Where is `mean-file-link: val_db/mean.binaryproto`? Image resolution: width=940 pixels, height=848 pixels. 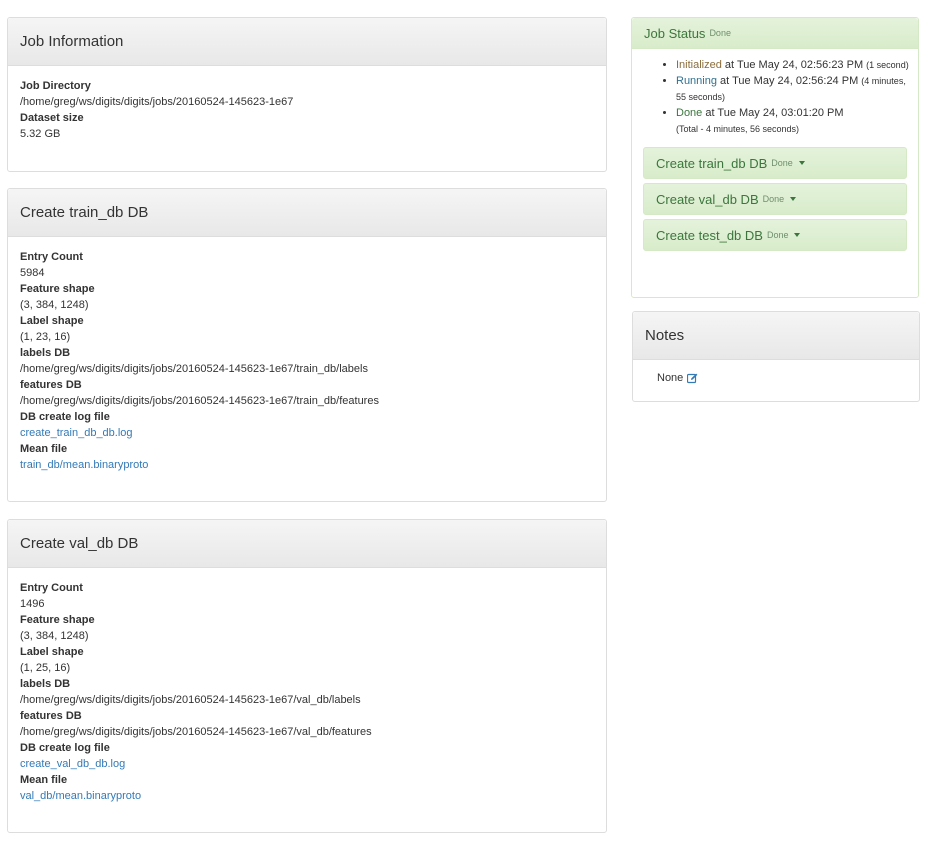
mean-file-link: val_db/mean.binaryproto is located at coordinates (80, 796).